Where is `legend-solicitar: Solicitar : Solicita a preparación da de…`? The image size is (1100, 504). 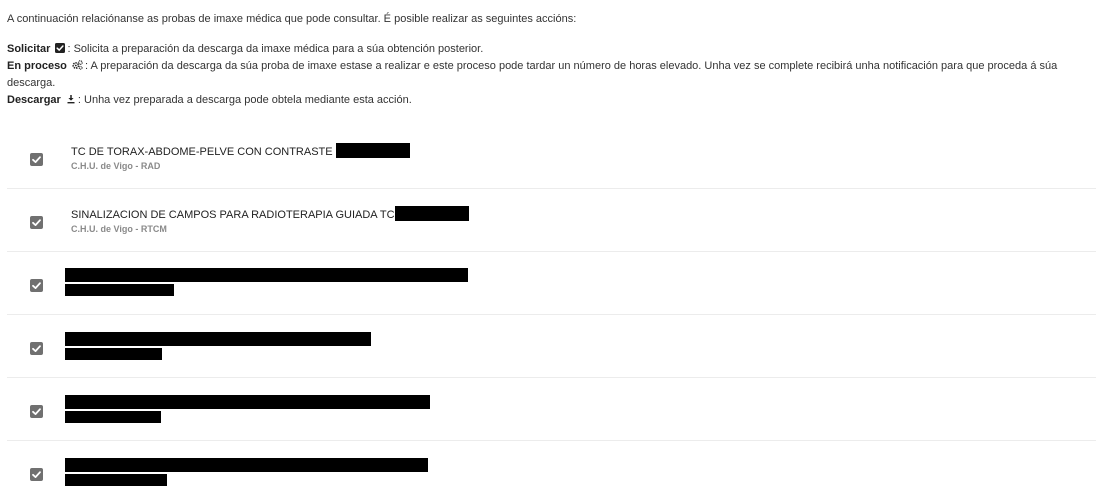
legend-solicitar: Solicitar : Solicita a preparación da de… is located at coordinates (550, 49).